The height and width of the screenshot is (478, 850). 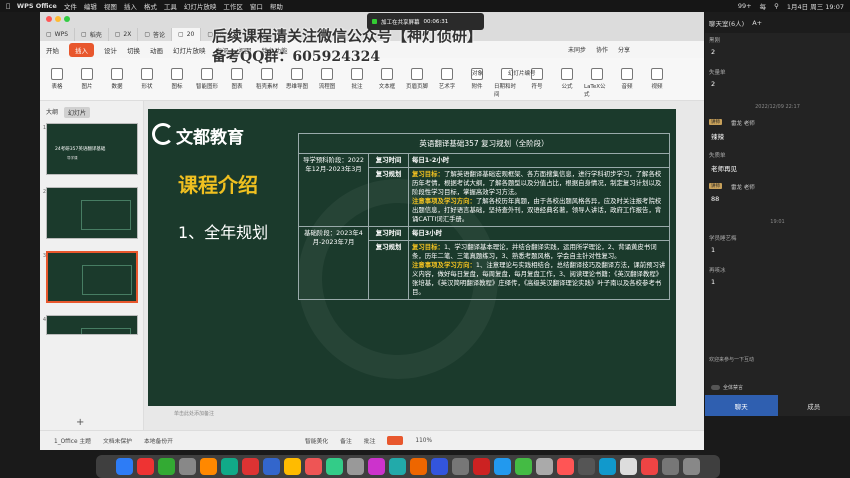 What do you see at coordinates (58, 34) in the screenshot?
I see `document-tab: ▢ WPS` at bounding box center [58, 34].